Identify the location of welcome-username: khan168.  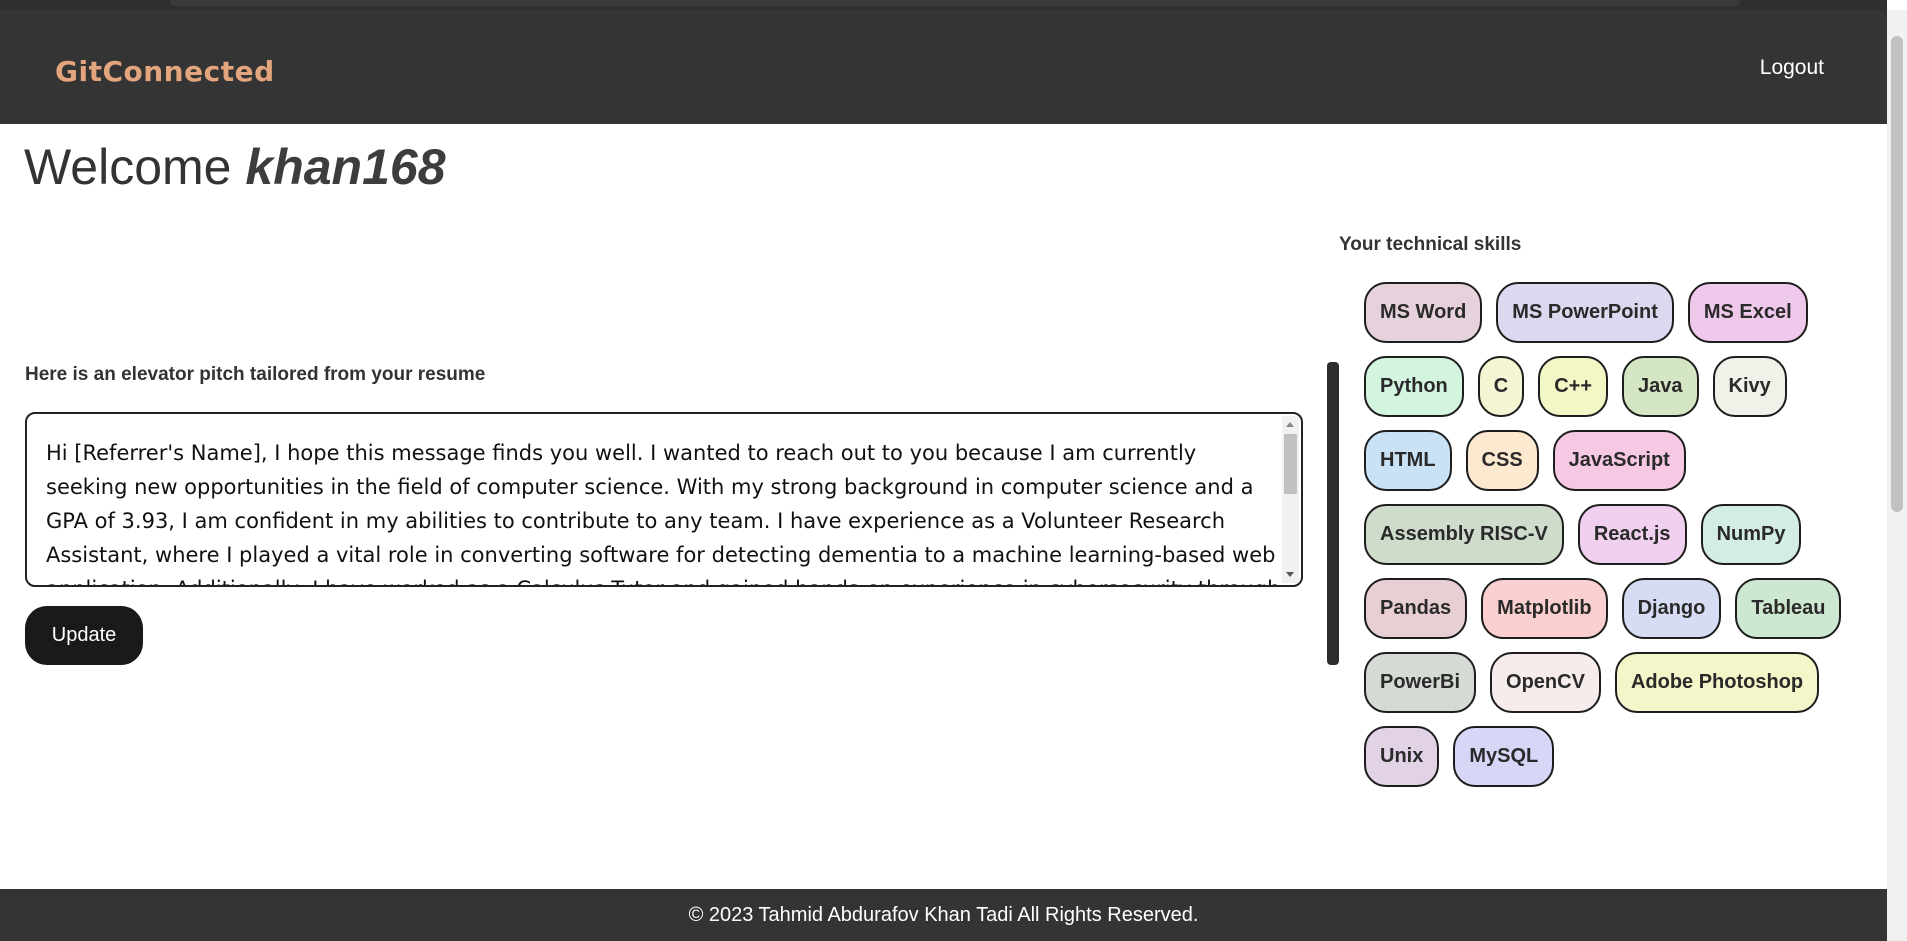
(345, 167).